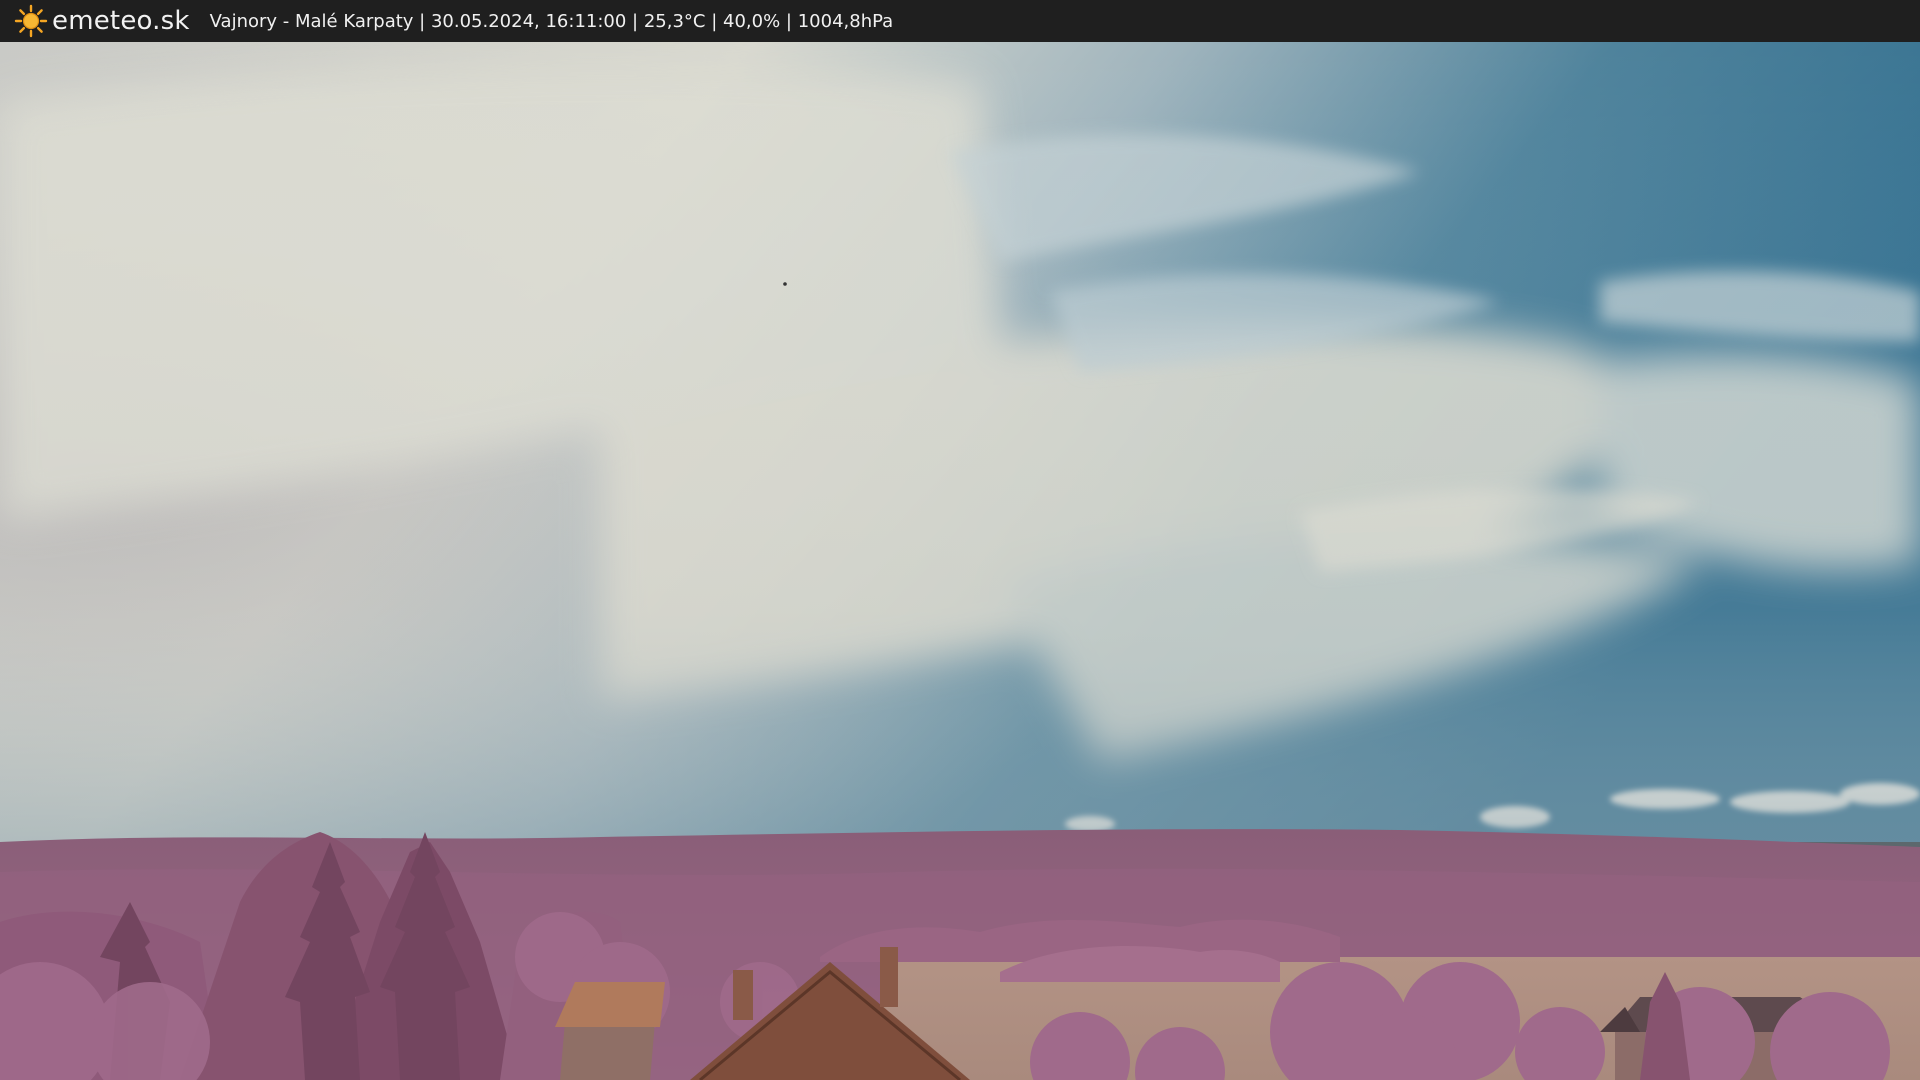  What do you see at coordinates (752, 21) in the screenshot?
I see `humidity-value: 40,0%` at bounding box center [752, 21].